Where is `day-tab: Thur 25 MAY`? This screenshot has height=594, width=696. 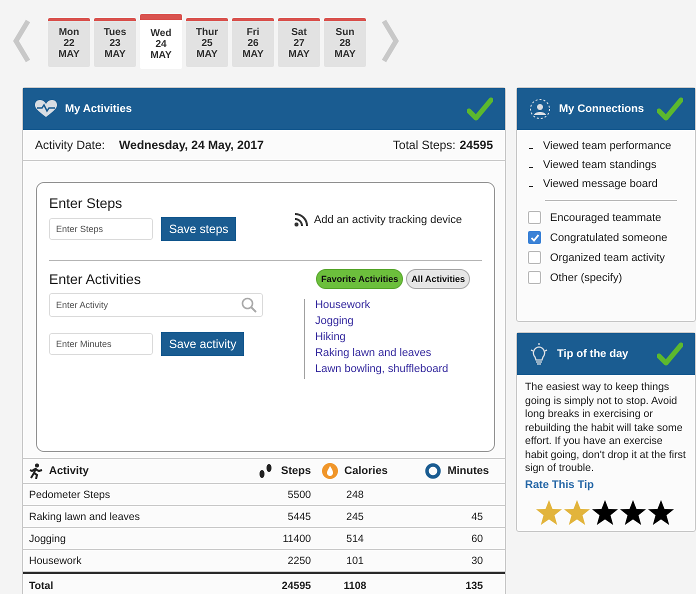
day-tab: Thur 25 MAY is located at coordinates (207, 42).